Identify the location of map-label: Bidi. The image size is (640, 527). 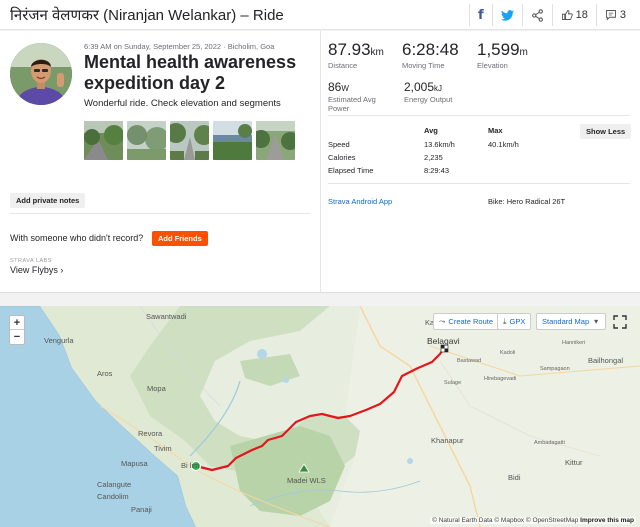
(514, 477).